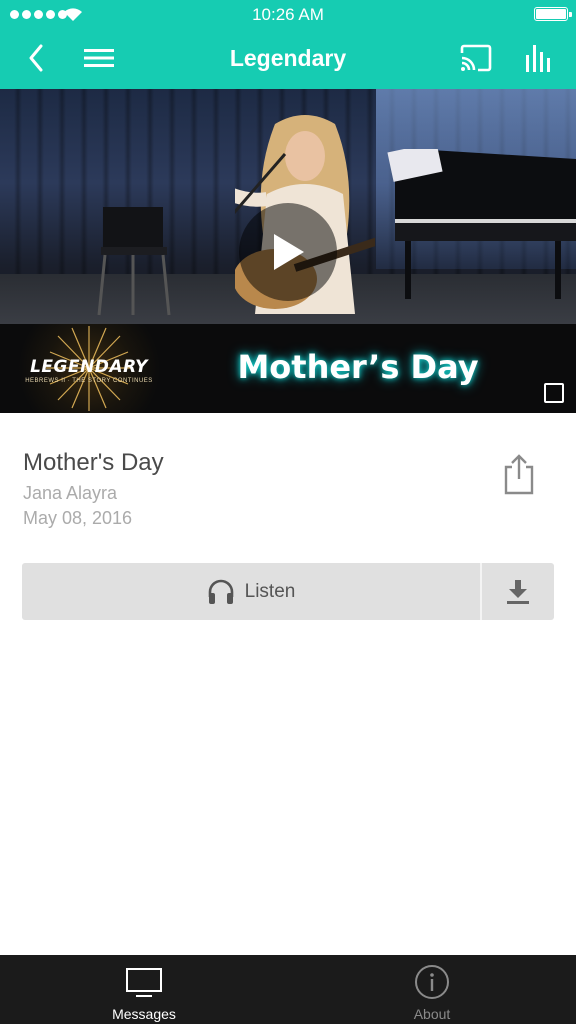 The height and width of the screenshot is (1024, 576). What do you see at coordinates (554, 393) in the screenshot?
I see `watermark-icon` at bounding box center [554, 393].